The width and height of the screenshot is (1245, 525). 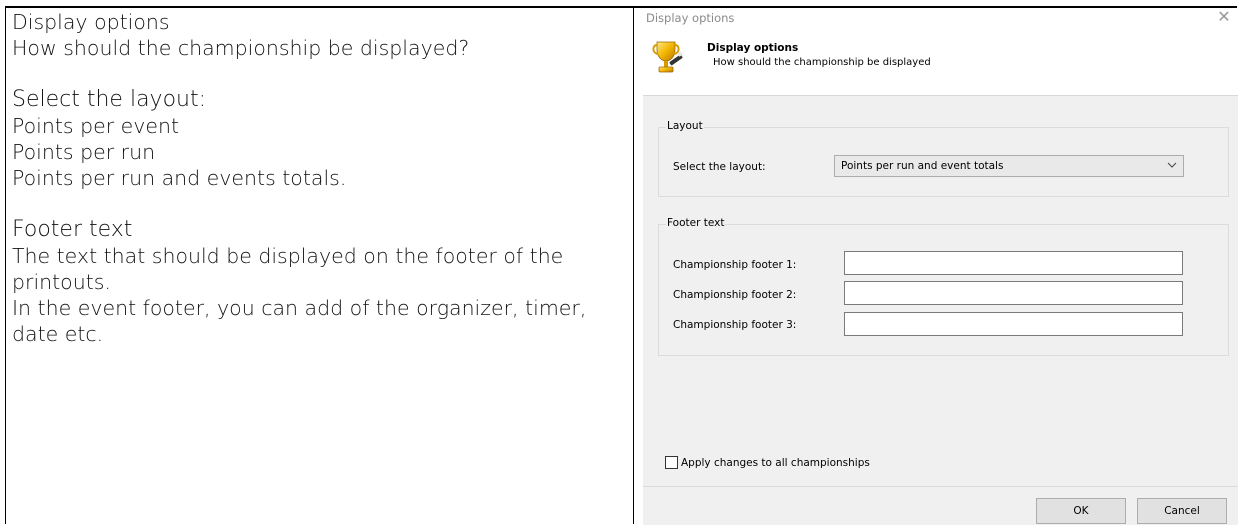 I want to click on footer-3-label: Championship footer 3:, so click(x=735, y=325).